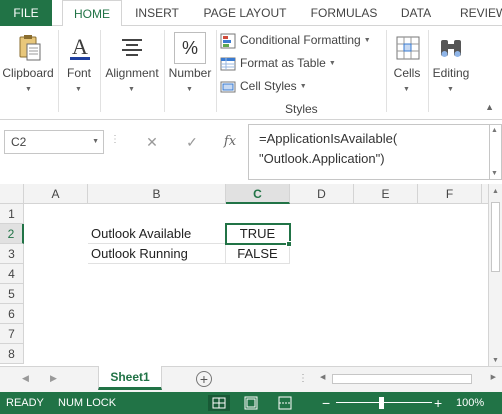  I want to click on sheet-tab-sheet1: Sheet1, so click(130, 378).